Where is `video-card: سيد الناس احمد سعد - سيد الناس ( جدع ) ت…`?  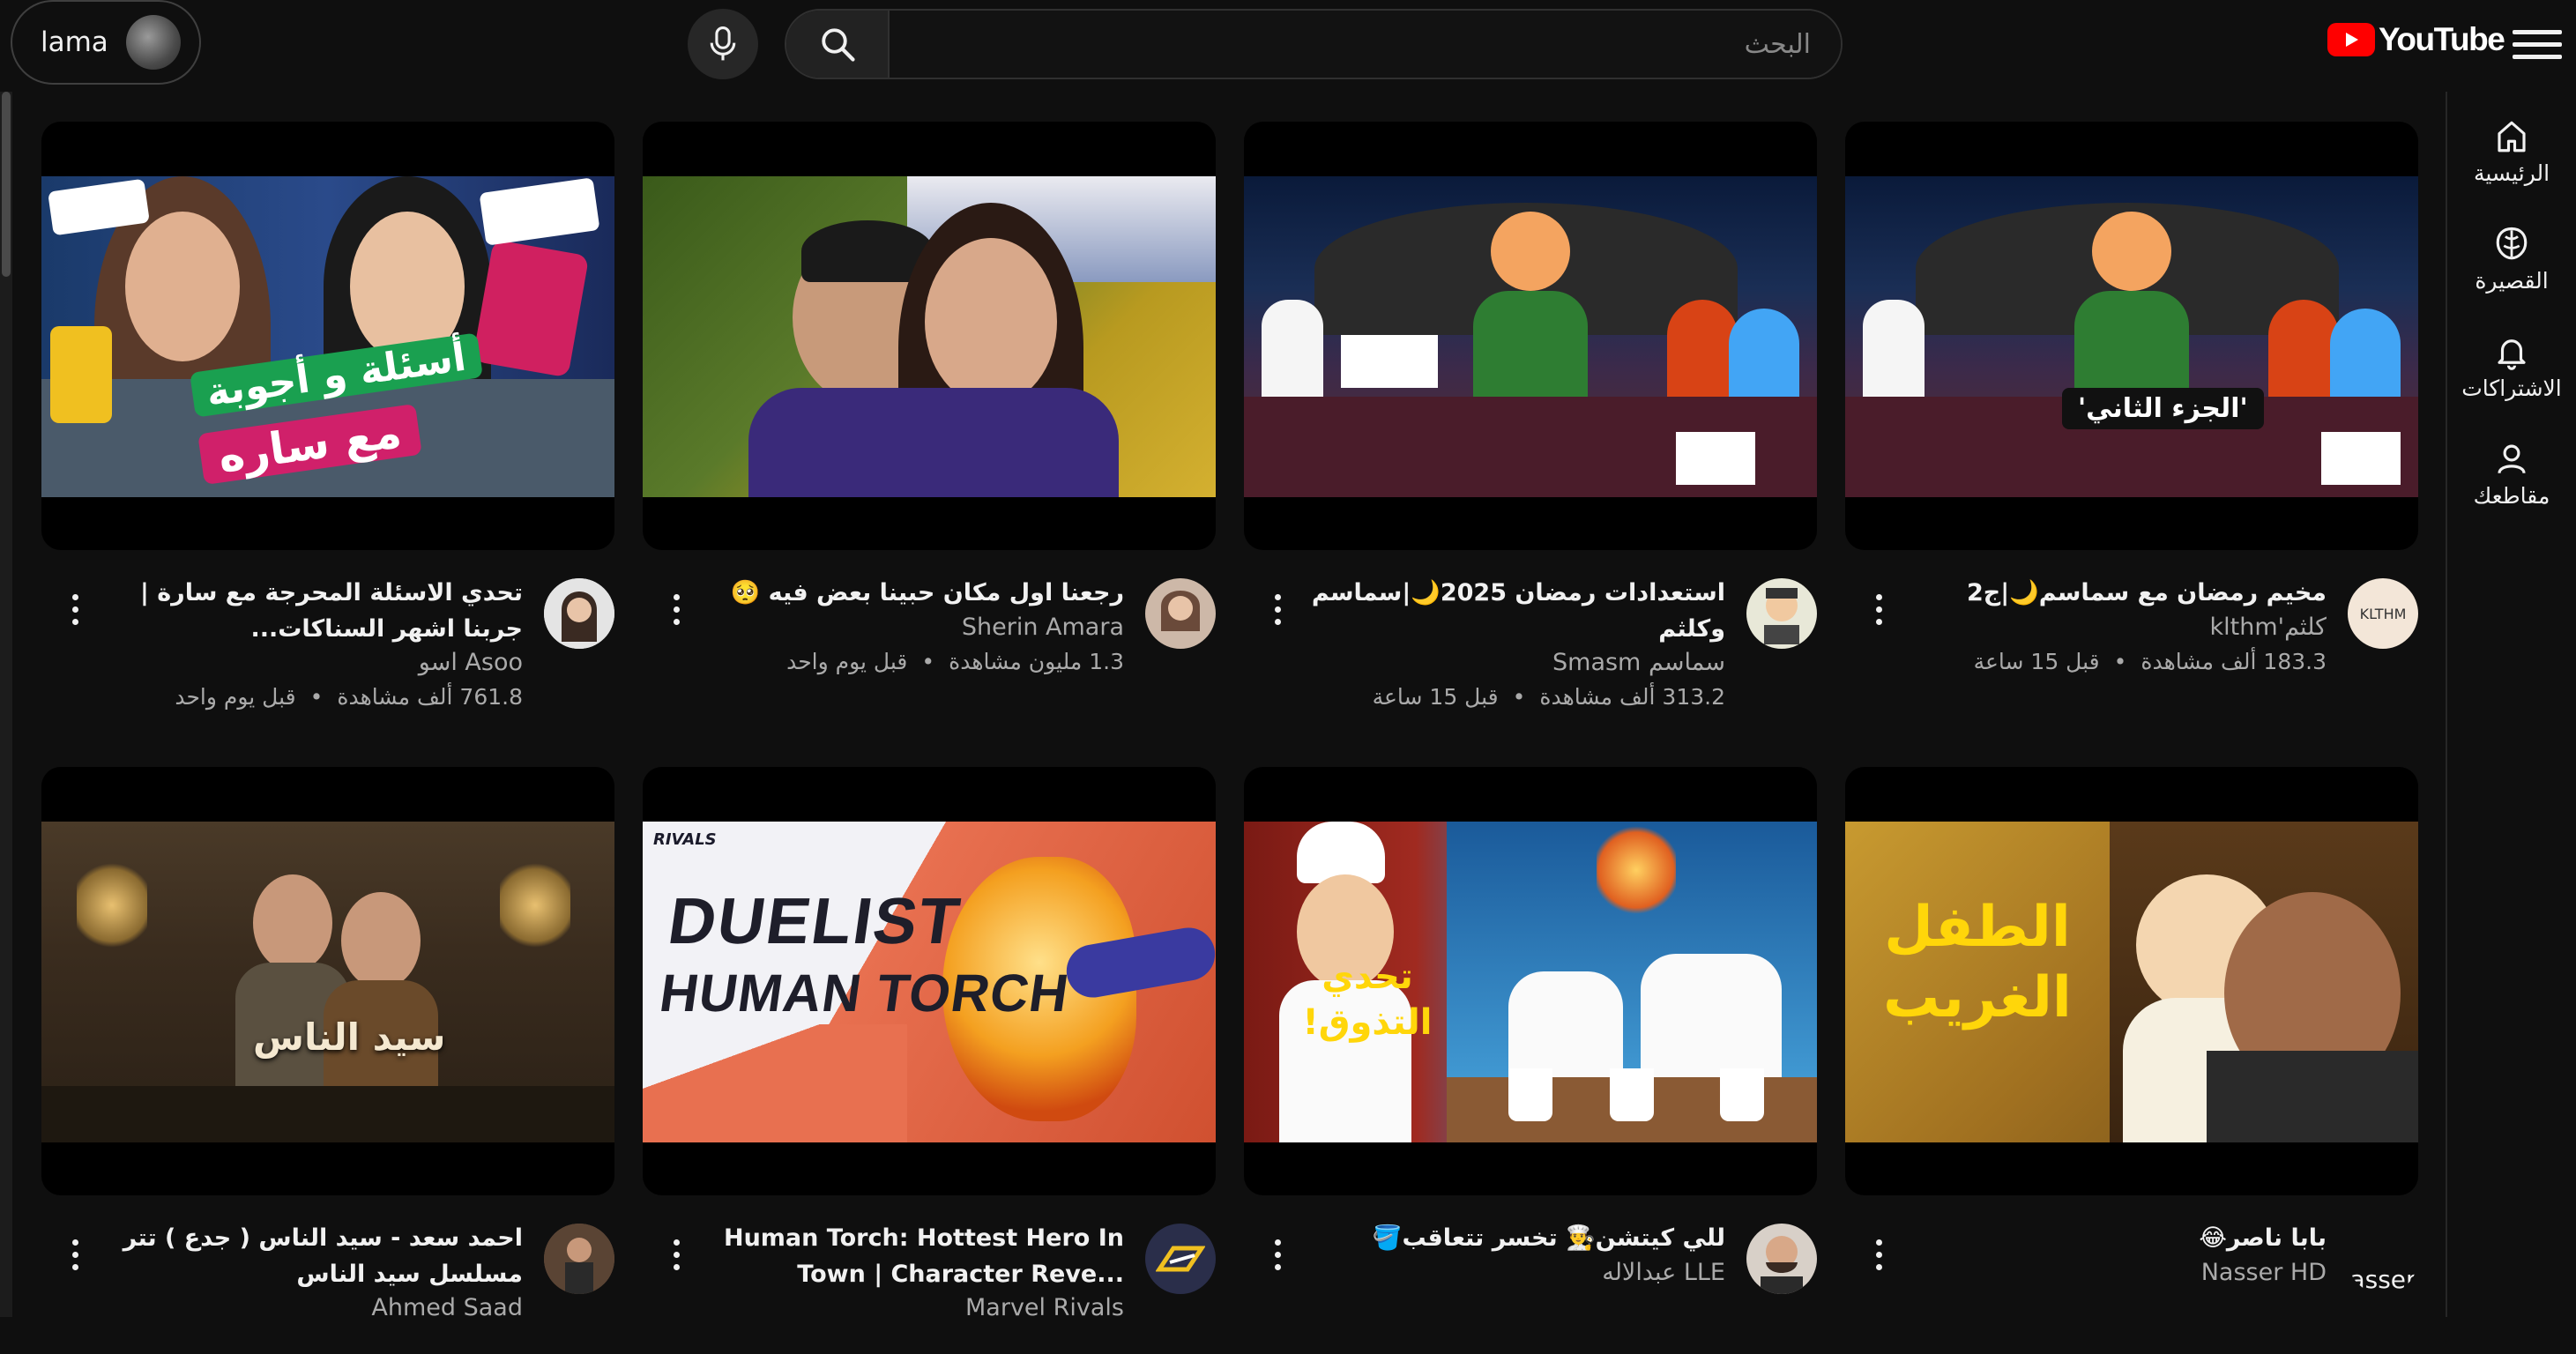
video-card: سيد الناس احمد سعد - سيد الناس ( جدع ) ت… is located at coordinates (327, 1060).